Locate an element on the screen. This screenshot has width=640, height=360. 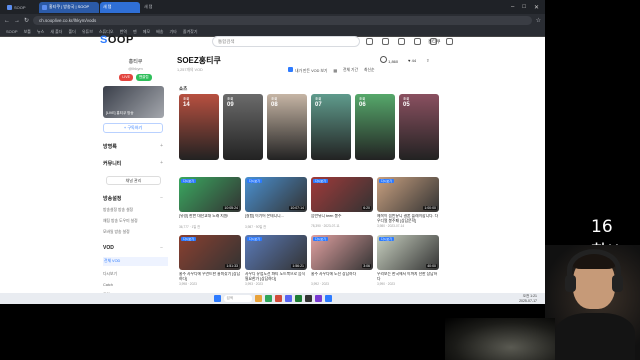
obs-icon is located at coordinates (308, 298).